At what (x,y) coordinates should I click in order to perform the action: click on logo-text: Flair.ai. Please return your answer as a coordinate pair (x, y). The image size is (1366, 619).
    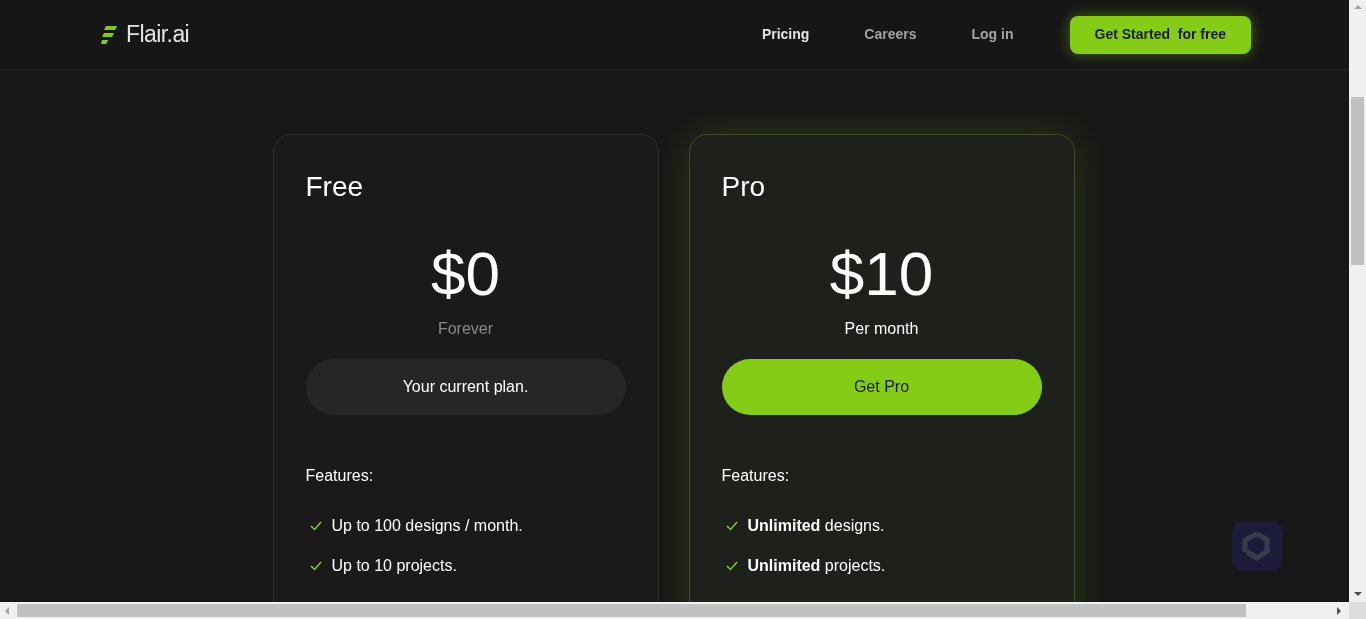
    Looking at the image, I should click on (158, 34).